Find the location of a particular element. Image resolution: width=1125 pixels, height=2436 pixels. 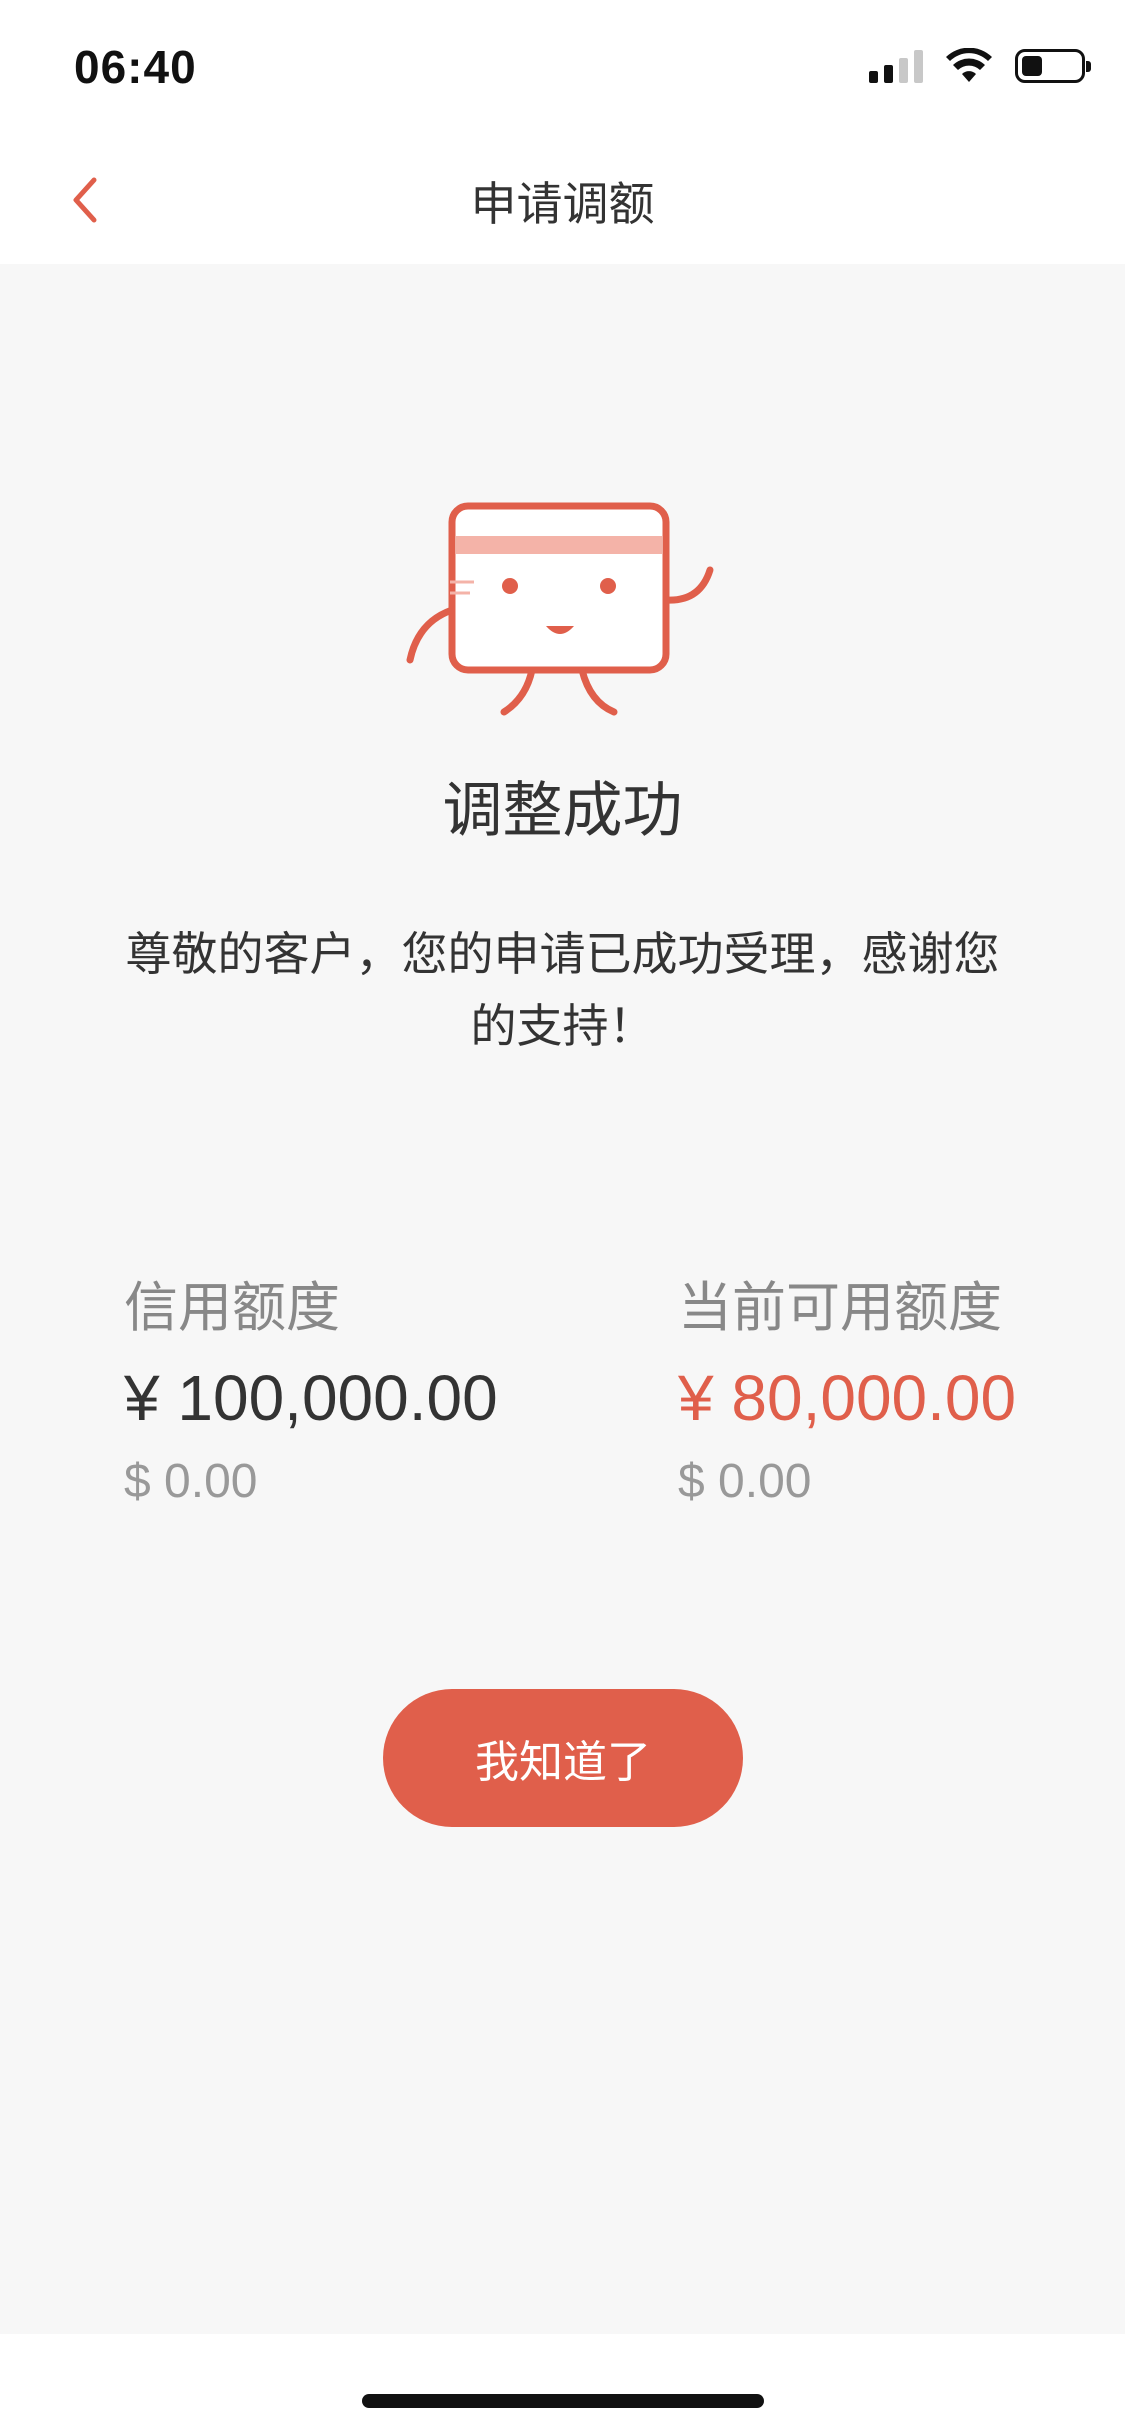

credit-limit-usd: $ 0.00 is located at coordinates (191, 1481).